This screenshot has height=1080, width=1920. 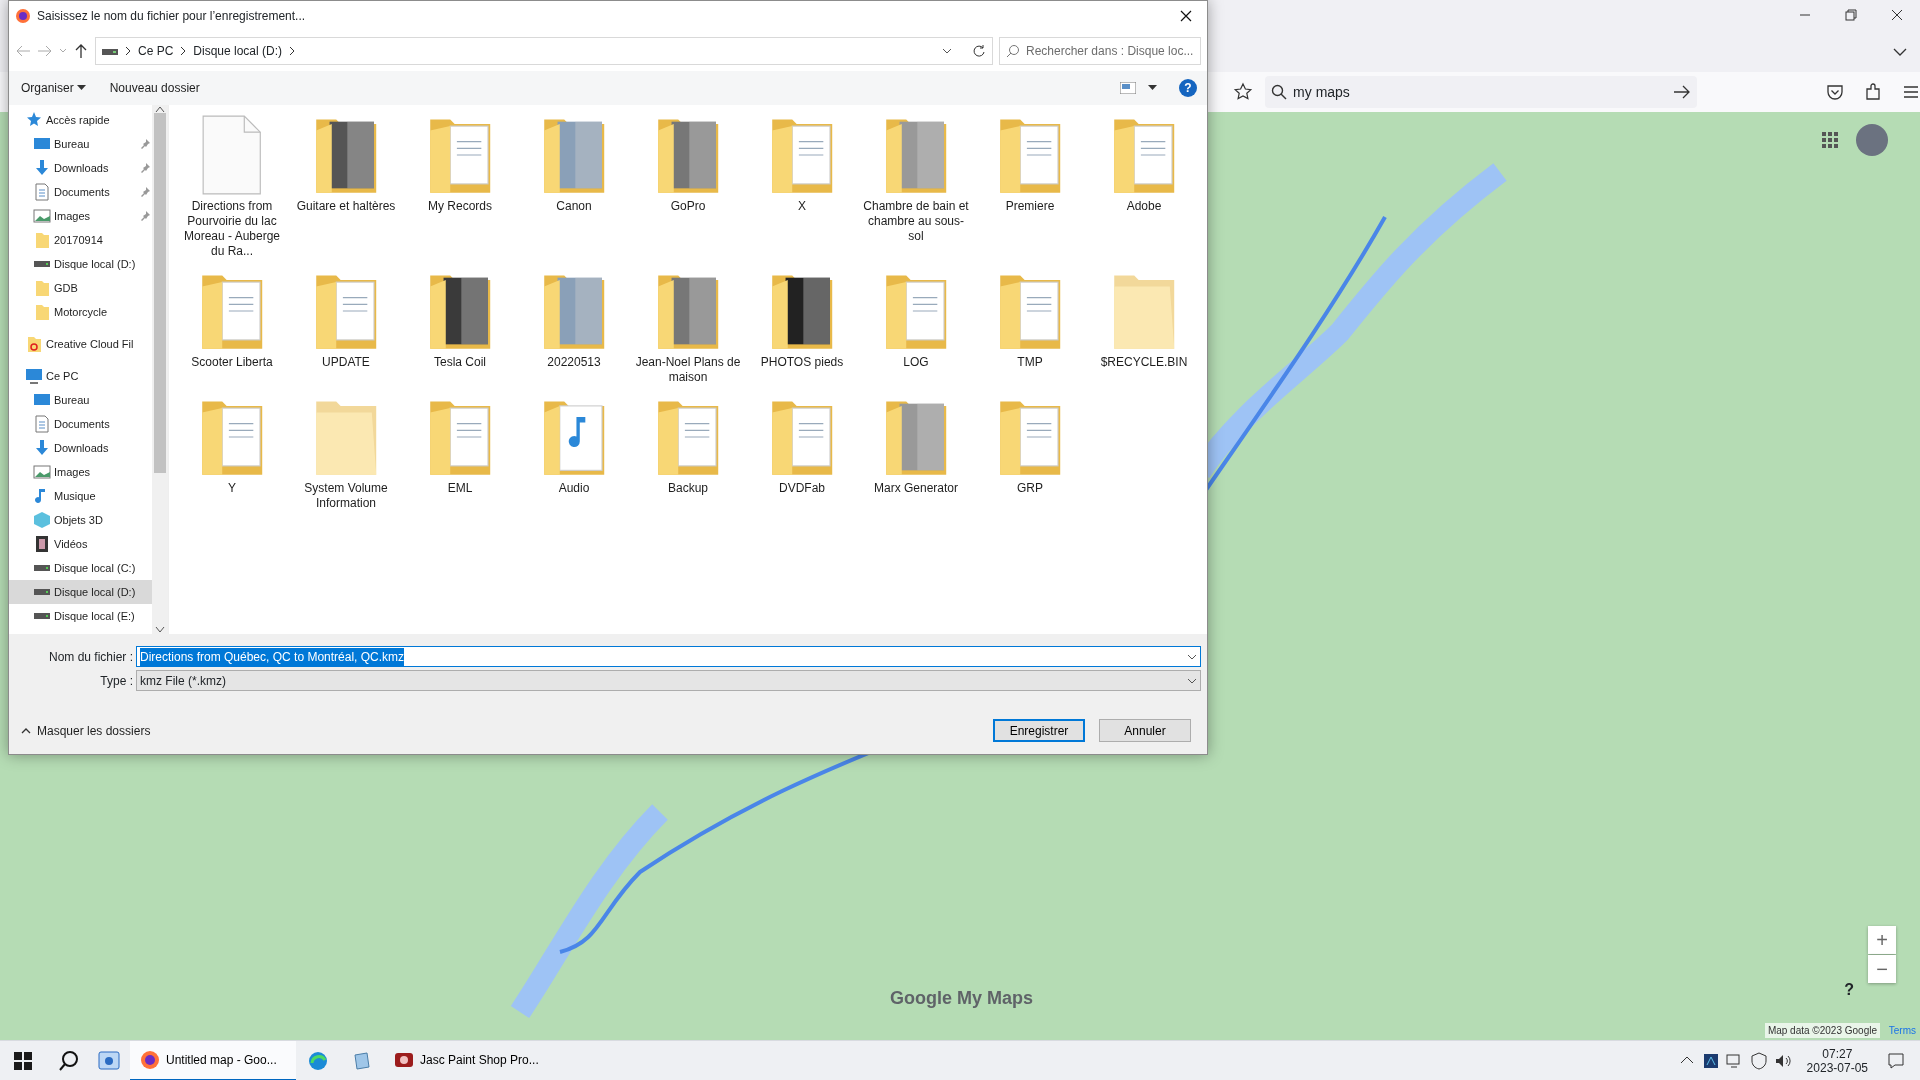 What do you see at coordinates (116, 681) in the screenshot?
I see `file-type-label: Type :` at bounding box center [116, 681].